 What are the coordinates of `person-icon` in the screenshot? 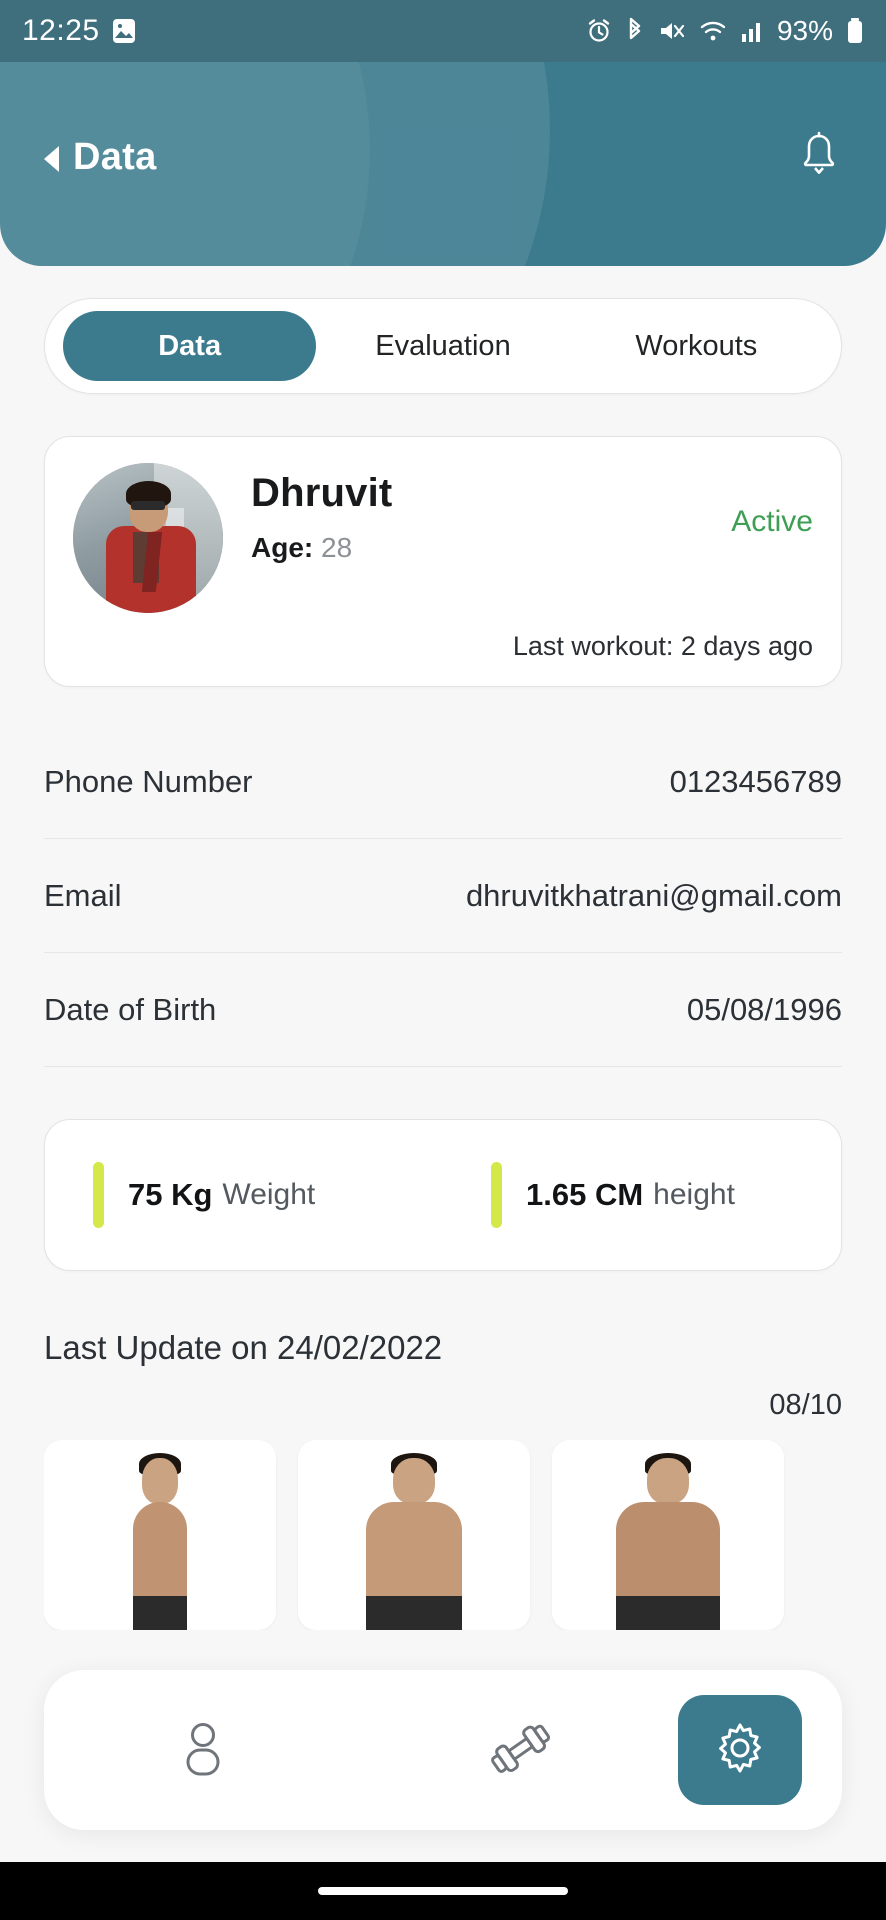 It's located at (203, 1750).